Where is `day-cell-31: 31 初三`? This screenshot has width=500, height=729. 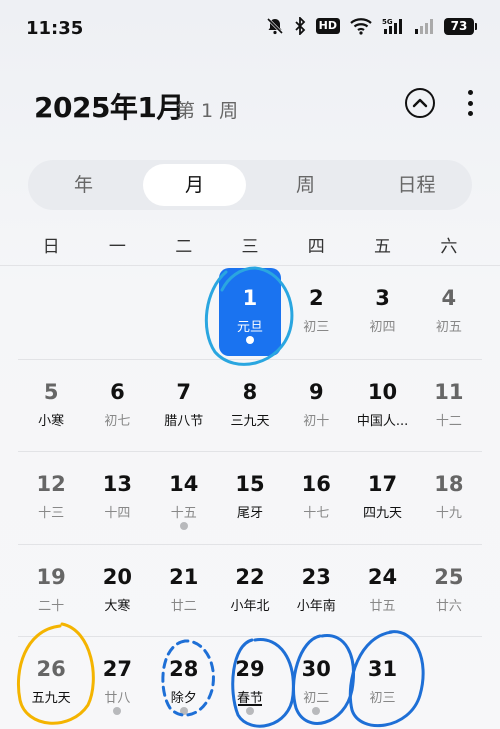
day-cell-31: 31 初三 is located at coordinates (382, 683).